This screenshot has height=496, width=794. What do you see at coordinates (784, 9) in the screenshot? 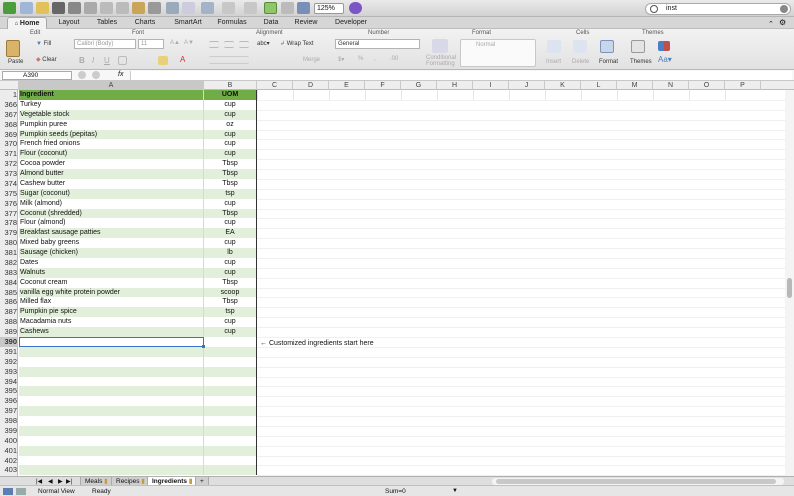
I see `clear-search-icon` at bounding box center [784, 9].